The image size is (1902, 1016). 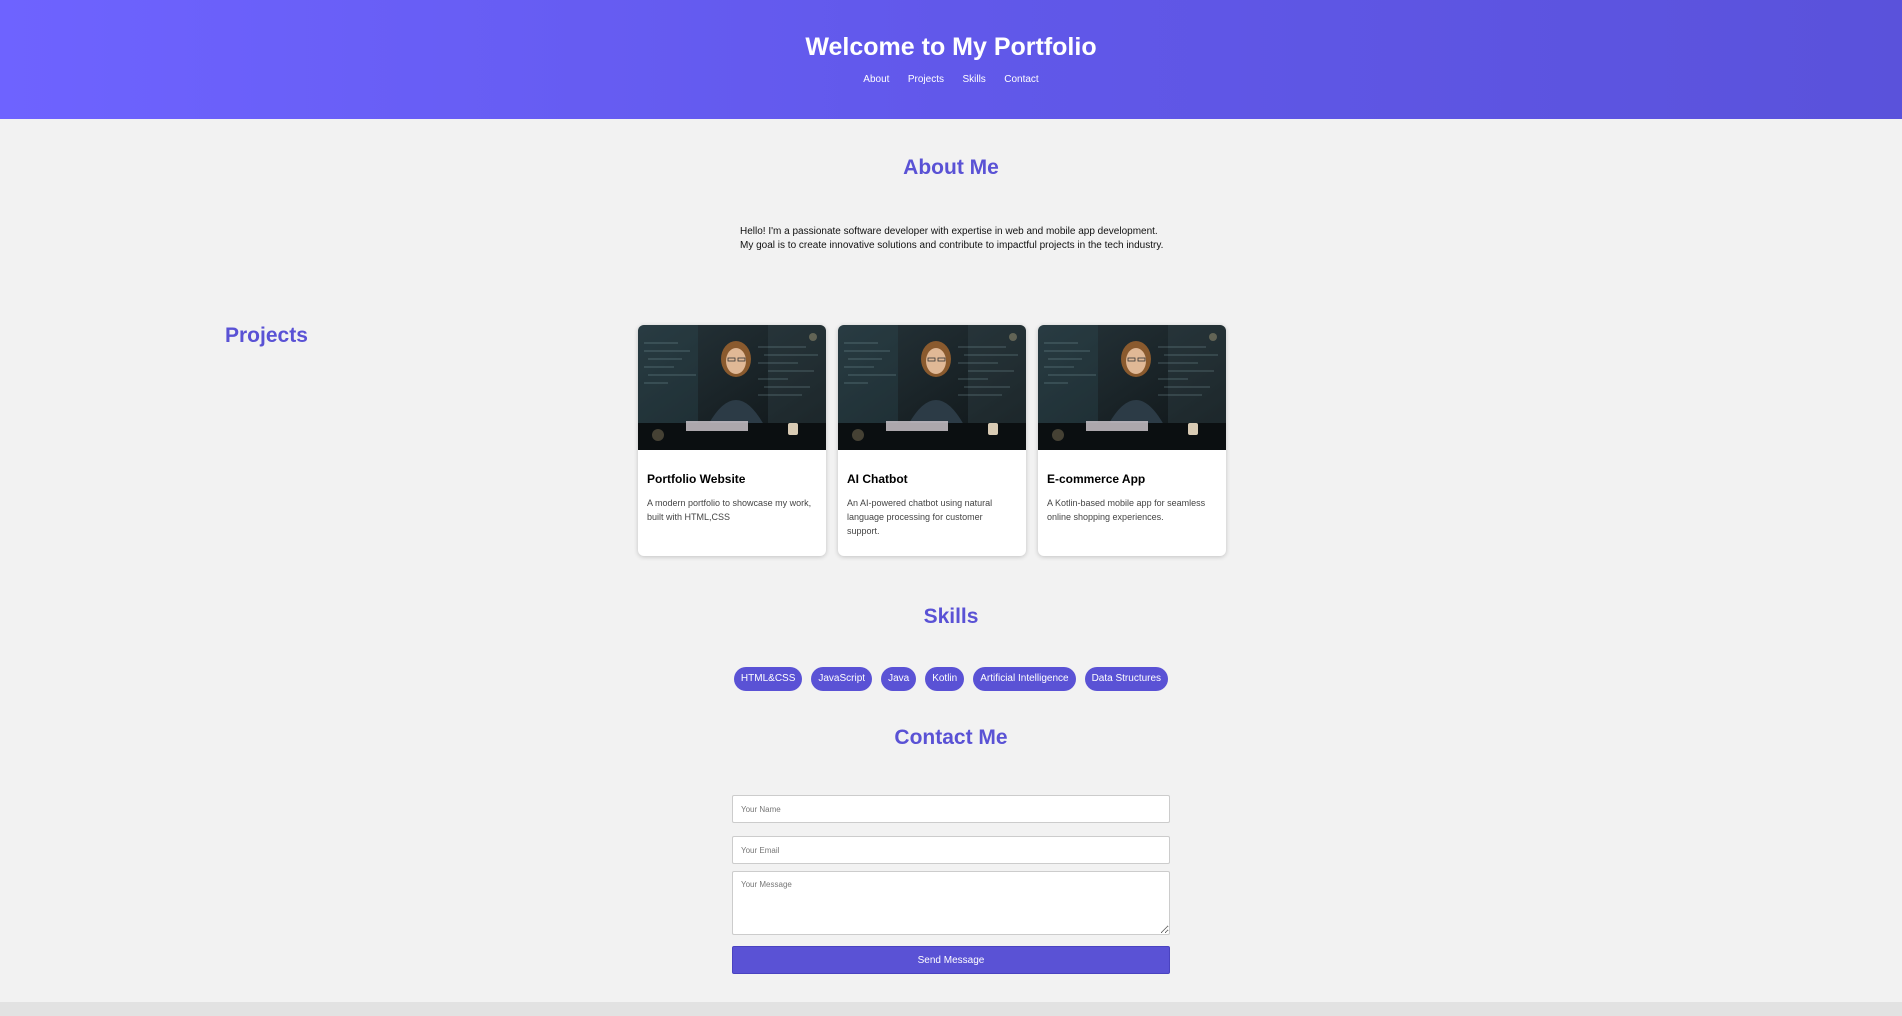 I want to click on skill-badge-ai: Artificial Intelligence, so click(x=1024, y=679).